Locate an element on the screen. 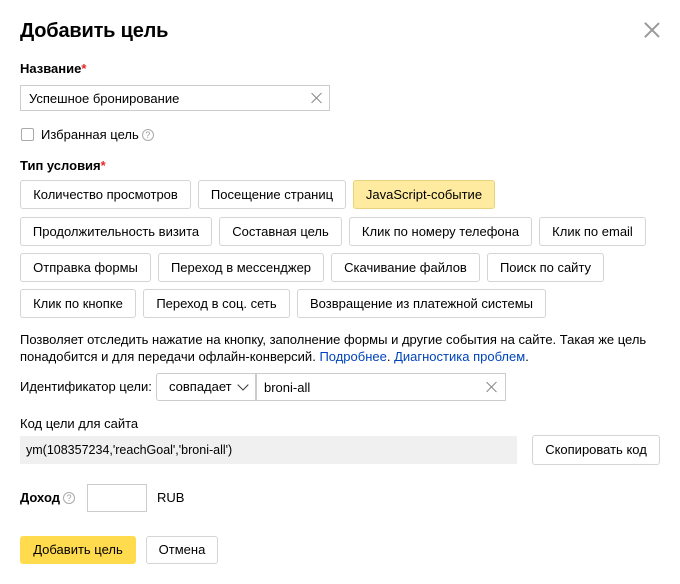  favorite-checkbox is located at coordinates (27, 134).